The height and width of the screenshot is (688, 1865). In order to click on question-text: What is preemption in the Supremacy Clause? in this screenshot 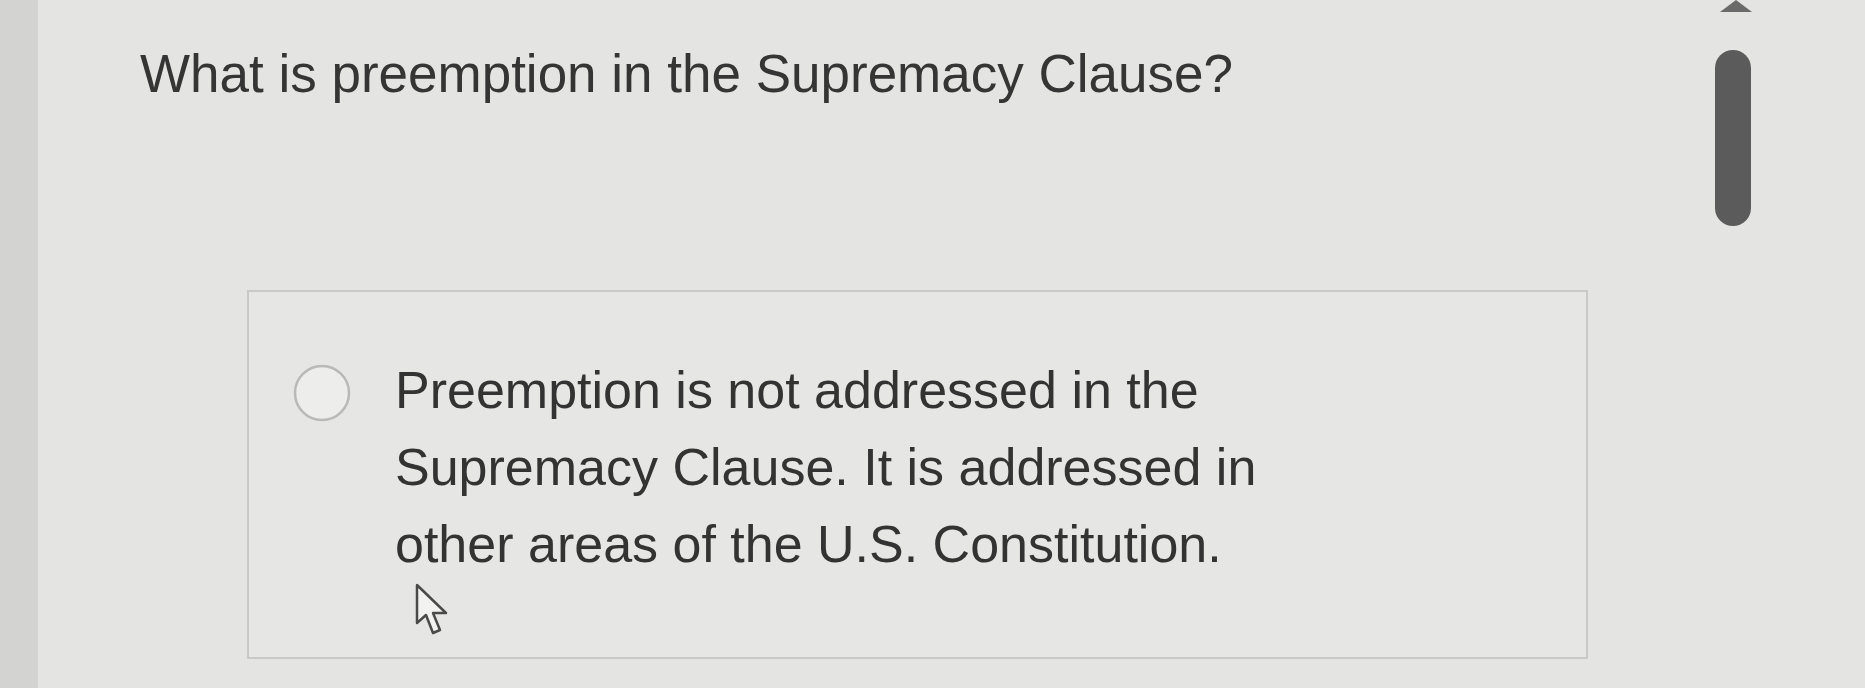, I will do `click(686, 74)`.